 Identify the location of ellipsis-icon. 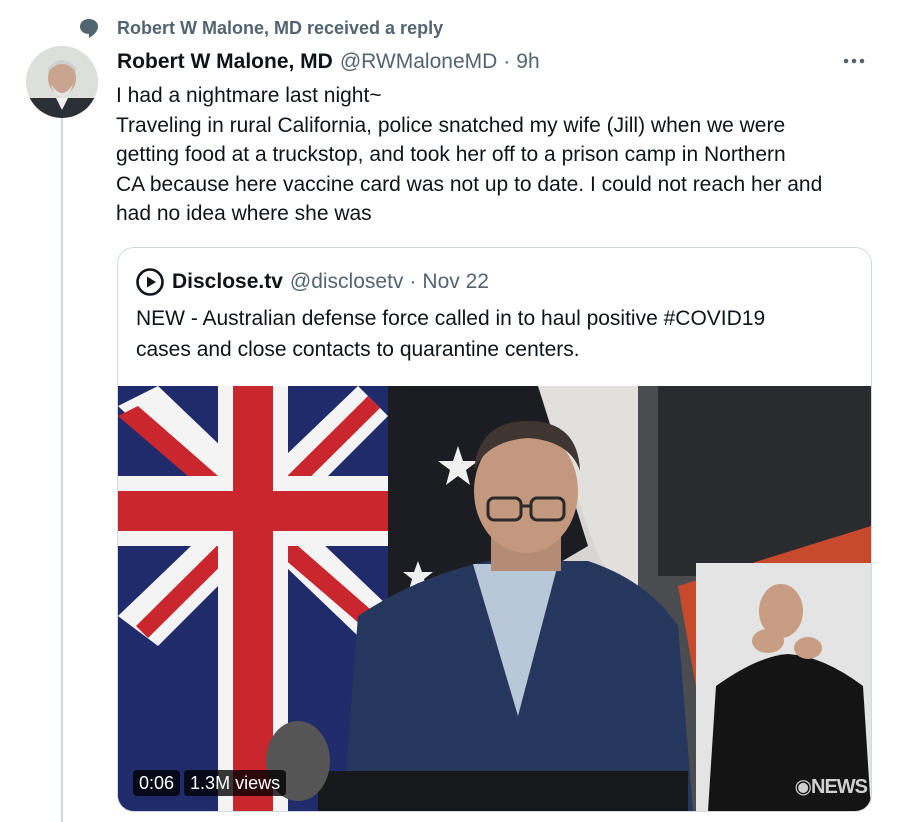
(854, 61).